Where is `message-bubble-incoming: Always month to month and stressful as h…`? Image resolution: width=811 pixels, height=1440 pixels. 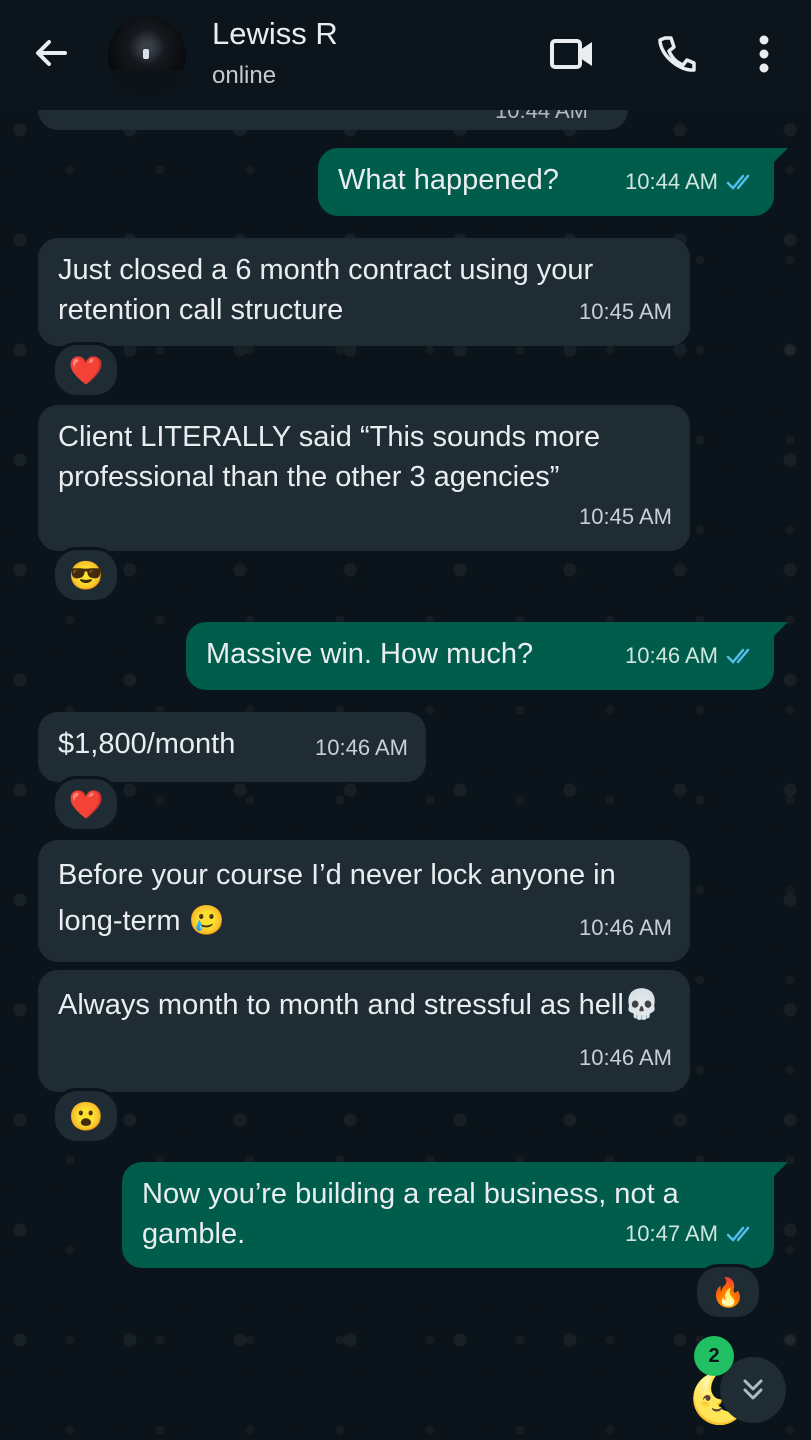
message-bubble-incoming: Always month to month and stressful as h… is located at coordinates (364, 1031).